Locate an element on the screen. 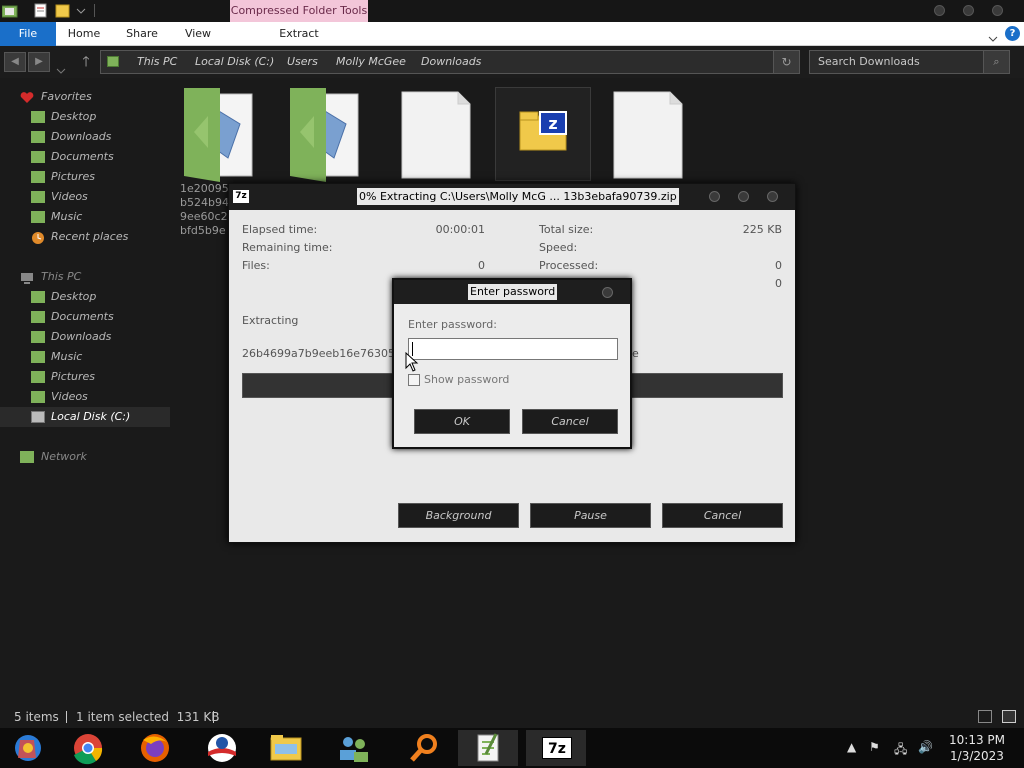  firefox-icon is located at coordinates (155, 748).